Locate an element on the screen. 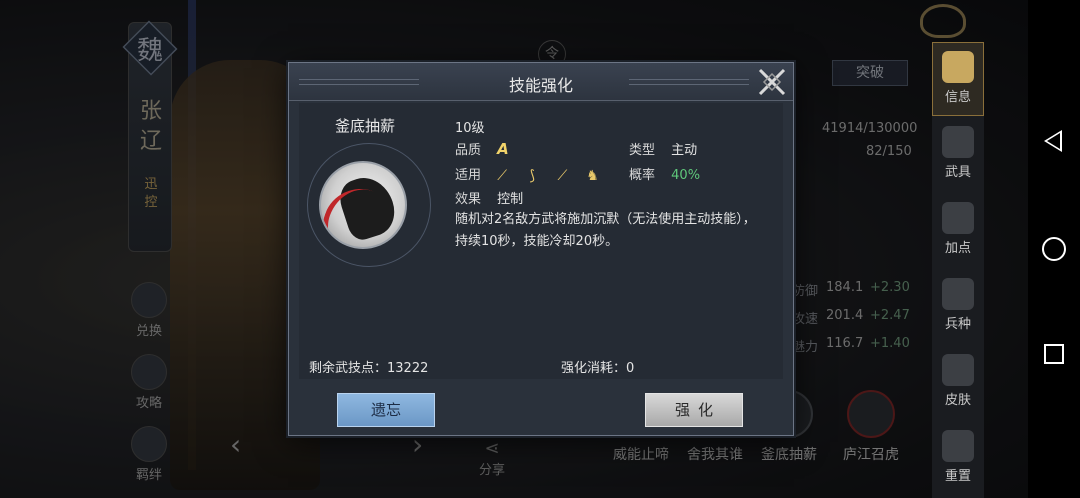 This screenshot has width=1080, height=498. stat-delta: +1.40 is located at coordinates (890, 343).